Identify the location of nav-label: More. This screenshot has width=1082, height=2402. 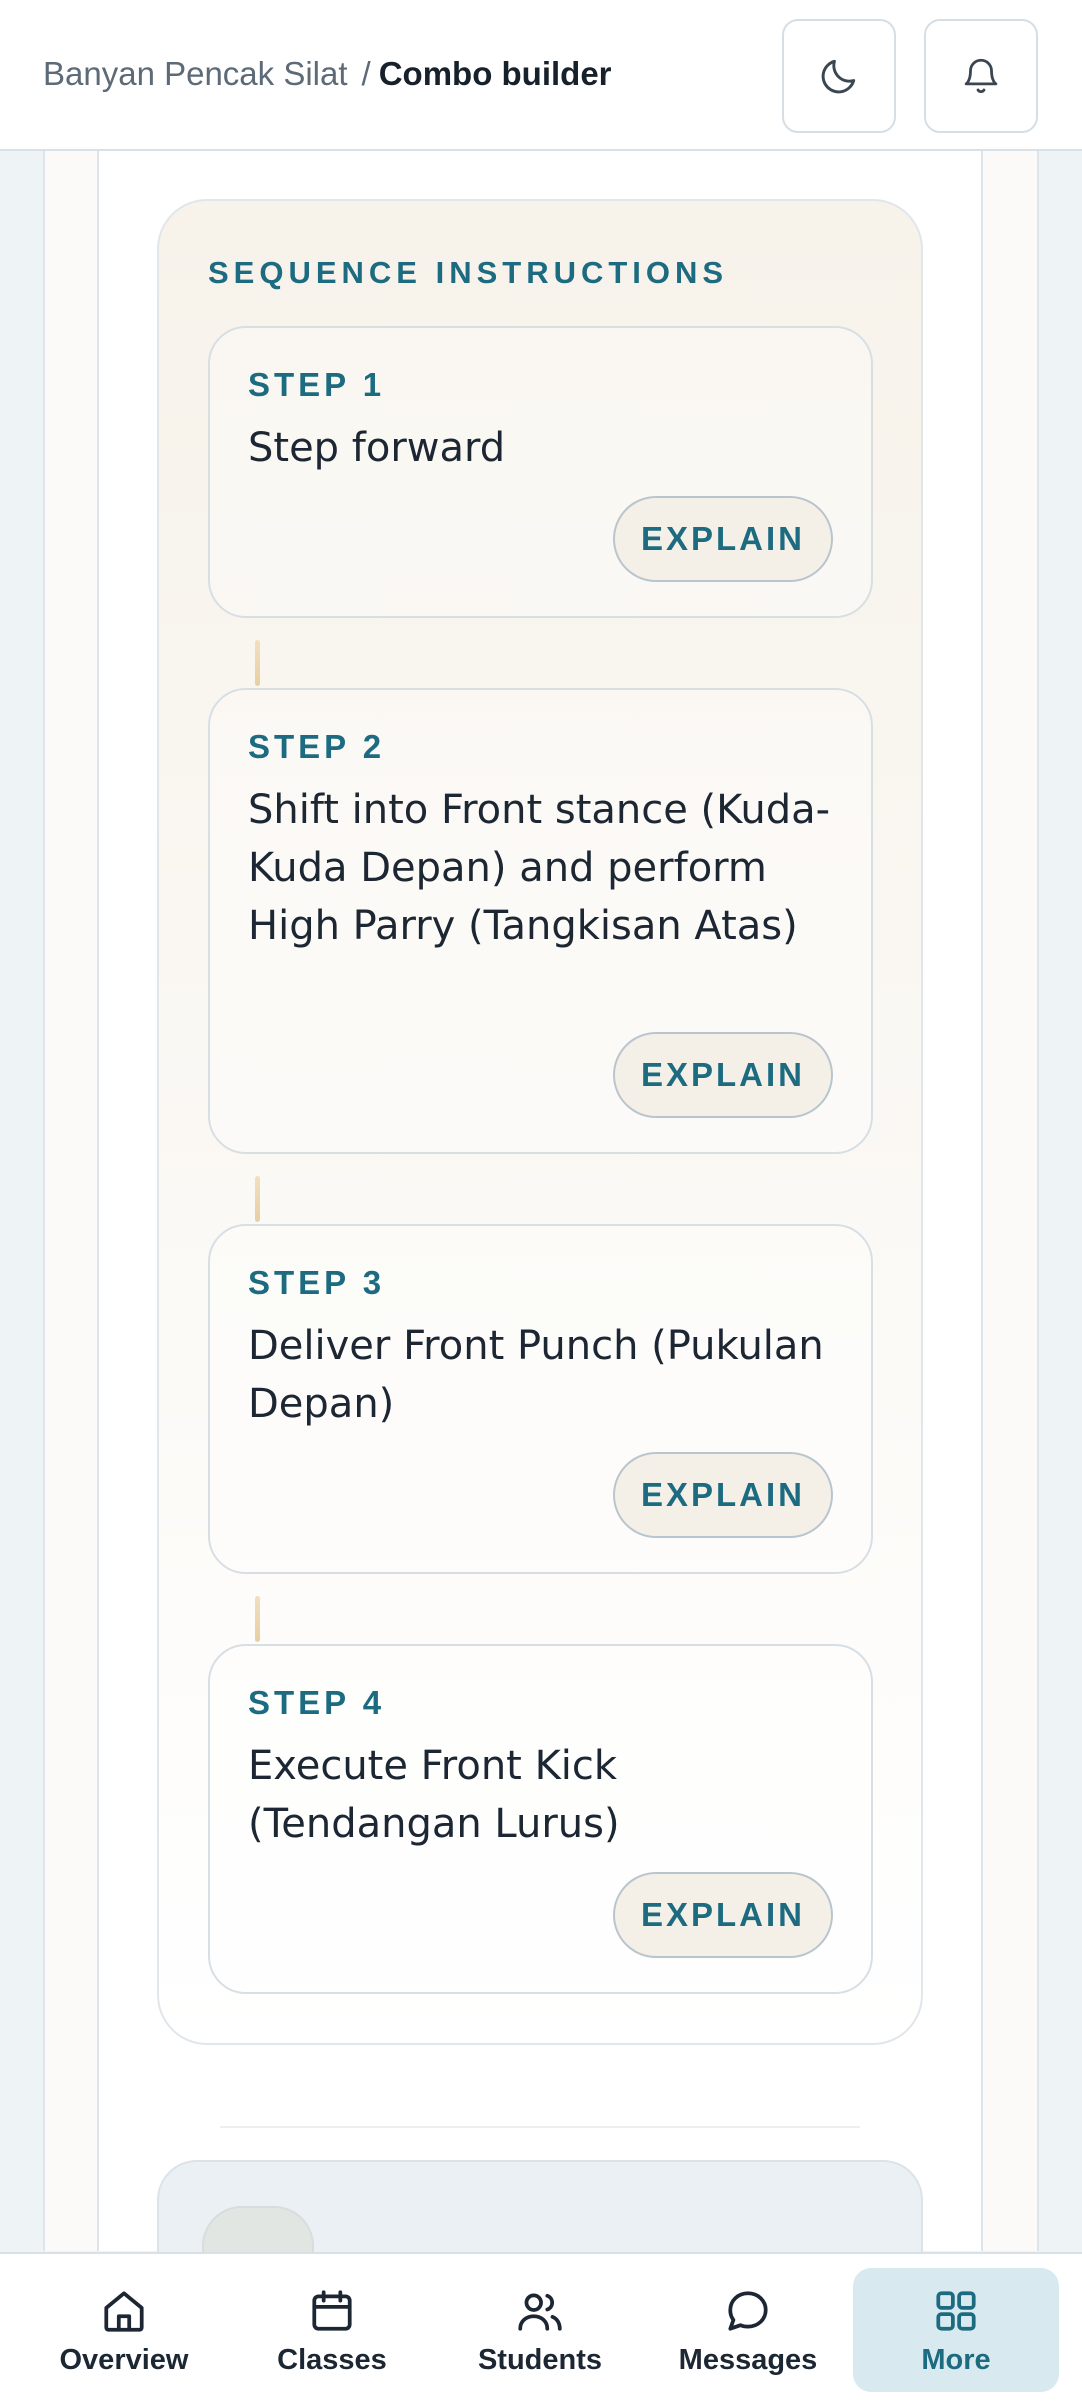
(956, 2360).